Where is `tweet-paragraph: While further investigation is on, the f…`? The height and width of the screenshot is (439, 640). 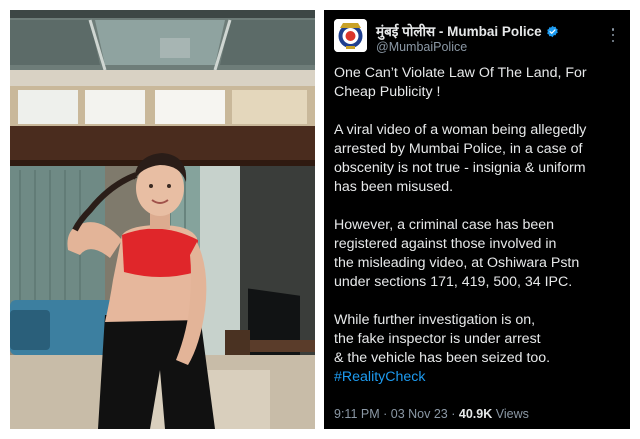 tweet-paragraph: While further investigation is on, the f… is located at coordinates (442, 339).